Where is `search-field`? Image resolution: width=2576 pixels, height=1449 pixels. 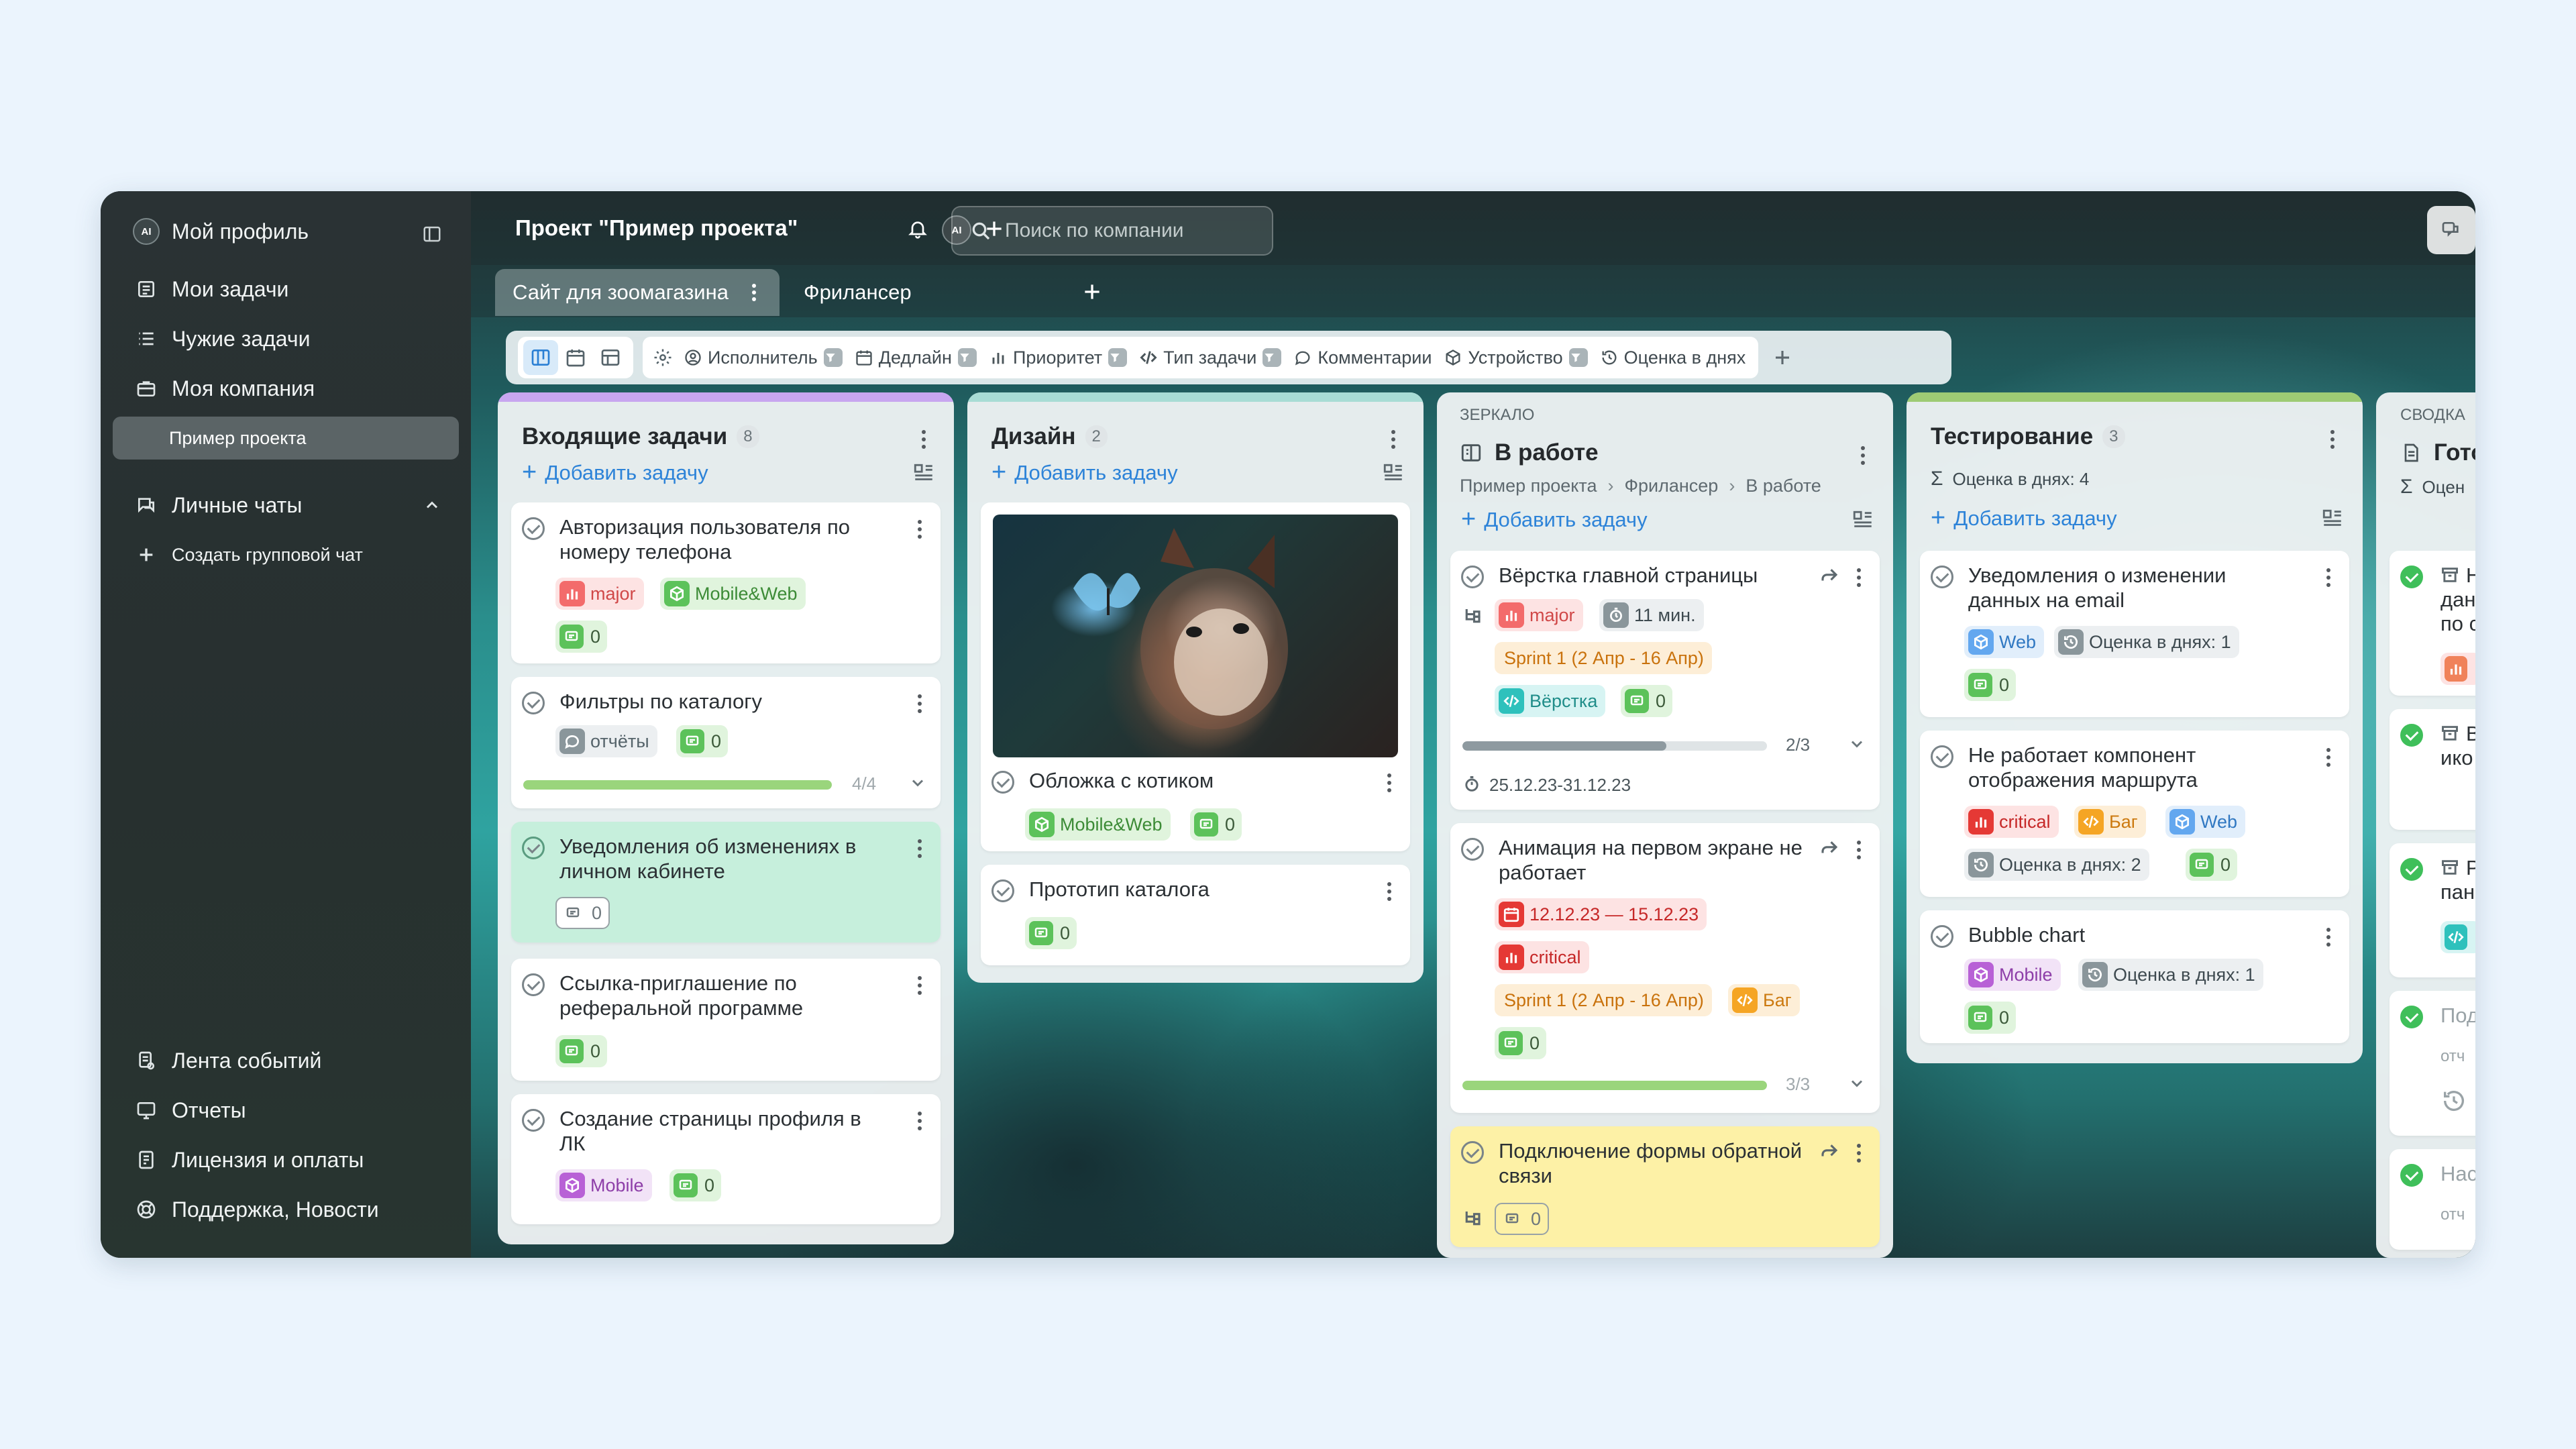
search-field is located at coordinates (1112, 231).